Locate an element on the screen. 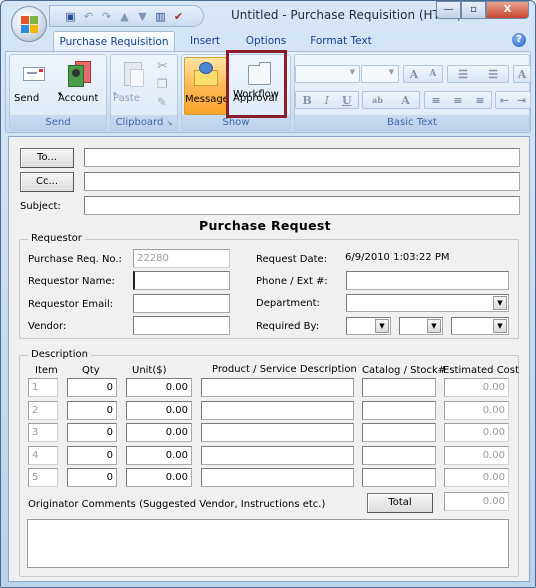  office-logo-icon is located at coordinates (30, 25).